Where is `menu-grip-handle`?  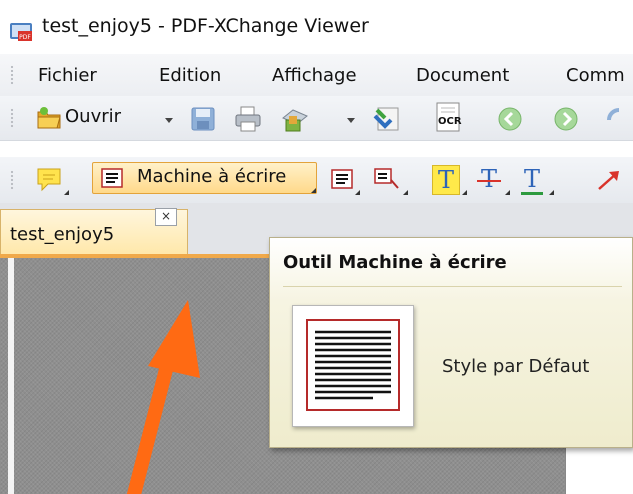
menu-grip-handle is located at coordinates (12, 75).